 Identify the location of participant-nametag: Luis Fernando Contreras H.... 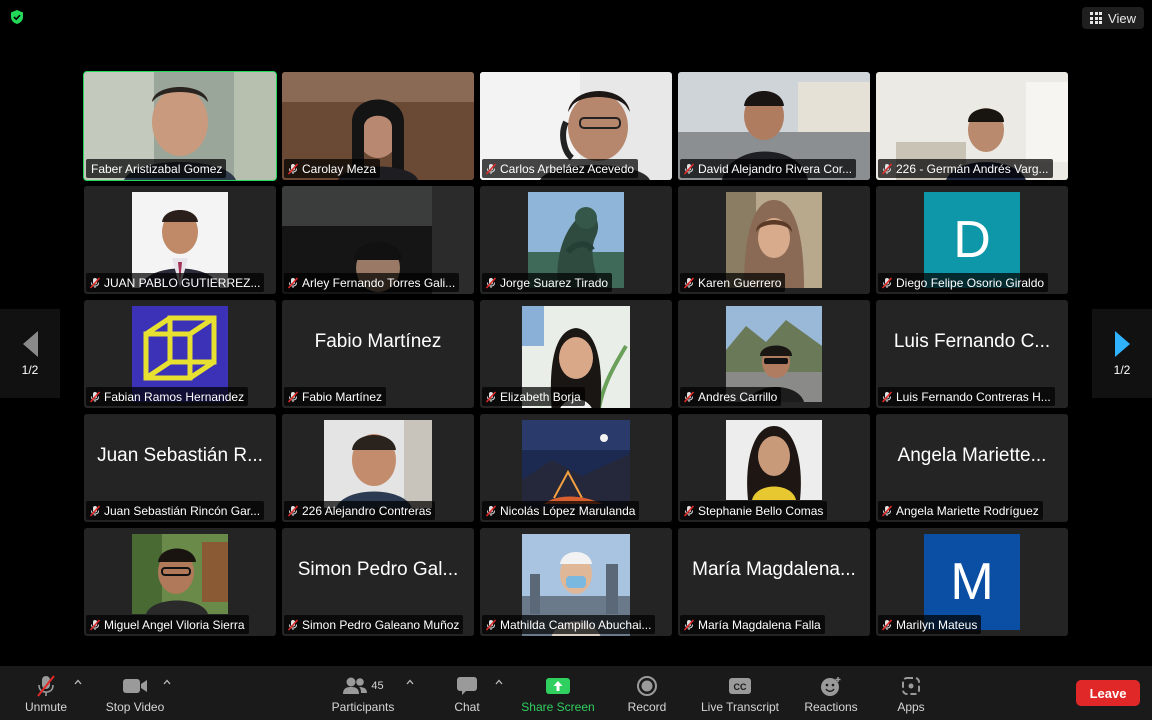
(966, 396).